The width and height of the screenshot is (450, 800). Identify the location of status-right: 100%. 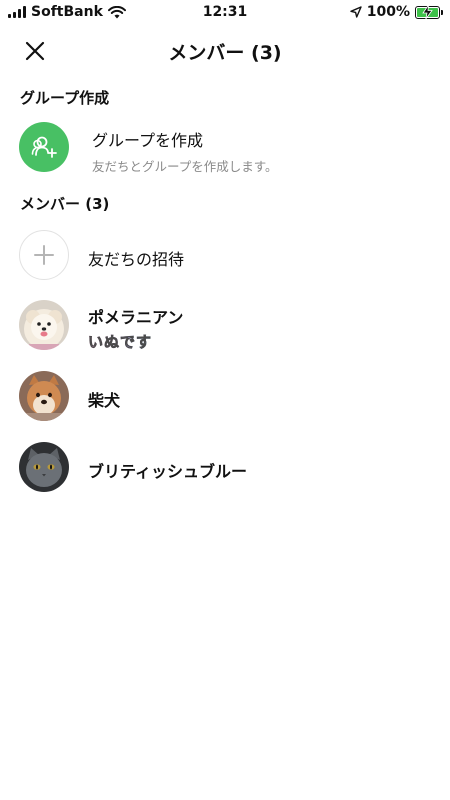
(396, 12).